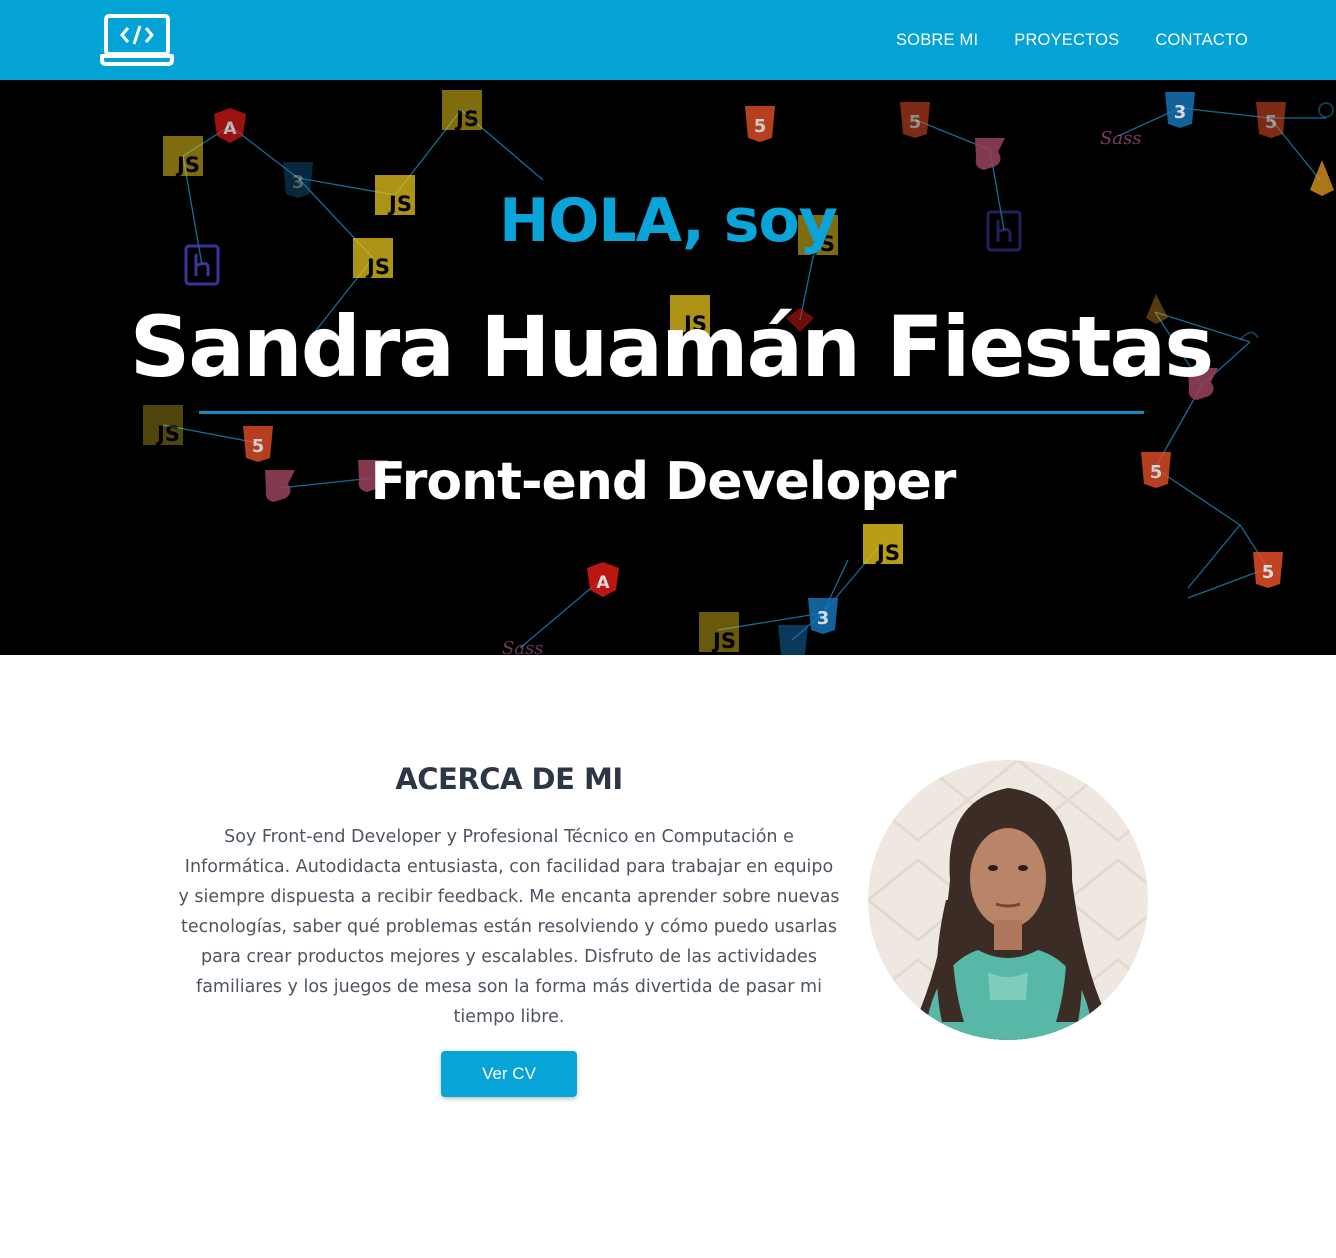 This screenshot has height=1258, width=1336. I want to click on nav-link-sobre-mi: SOBRE MI, so click(937, 40).